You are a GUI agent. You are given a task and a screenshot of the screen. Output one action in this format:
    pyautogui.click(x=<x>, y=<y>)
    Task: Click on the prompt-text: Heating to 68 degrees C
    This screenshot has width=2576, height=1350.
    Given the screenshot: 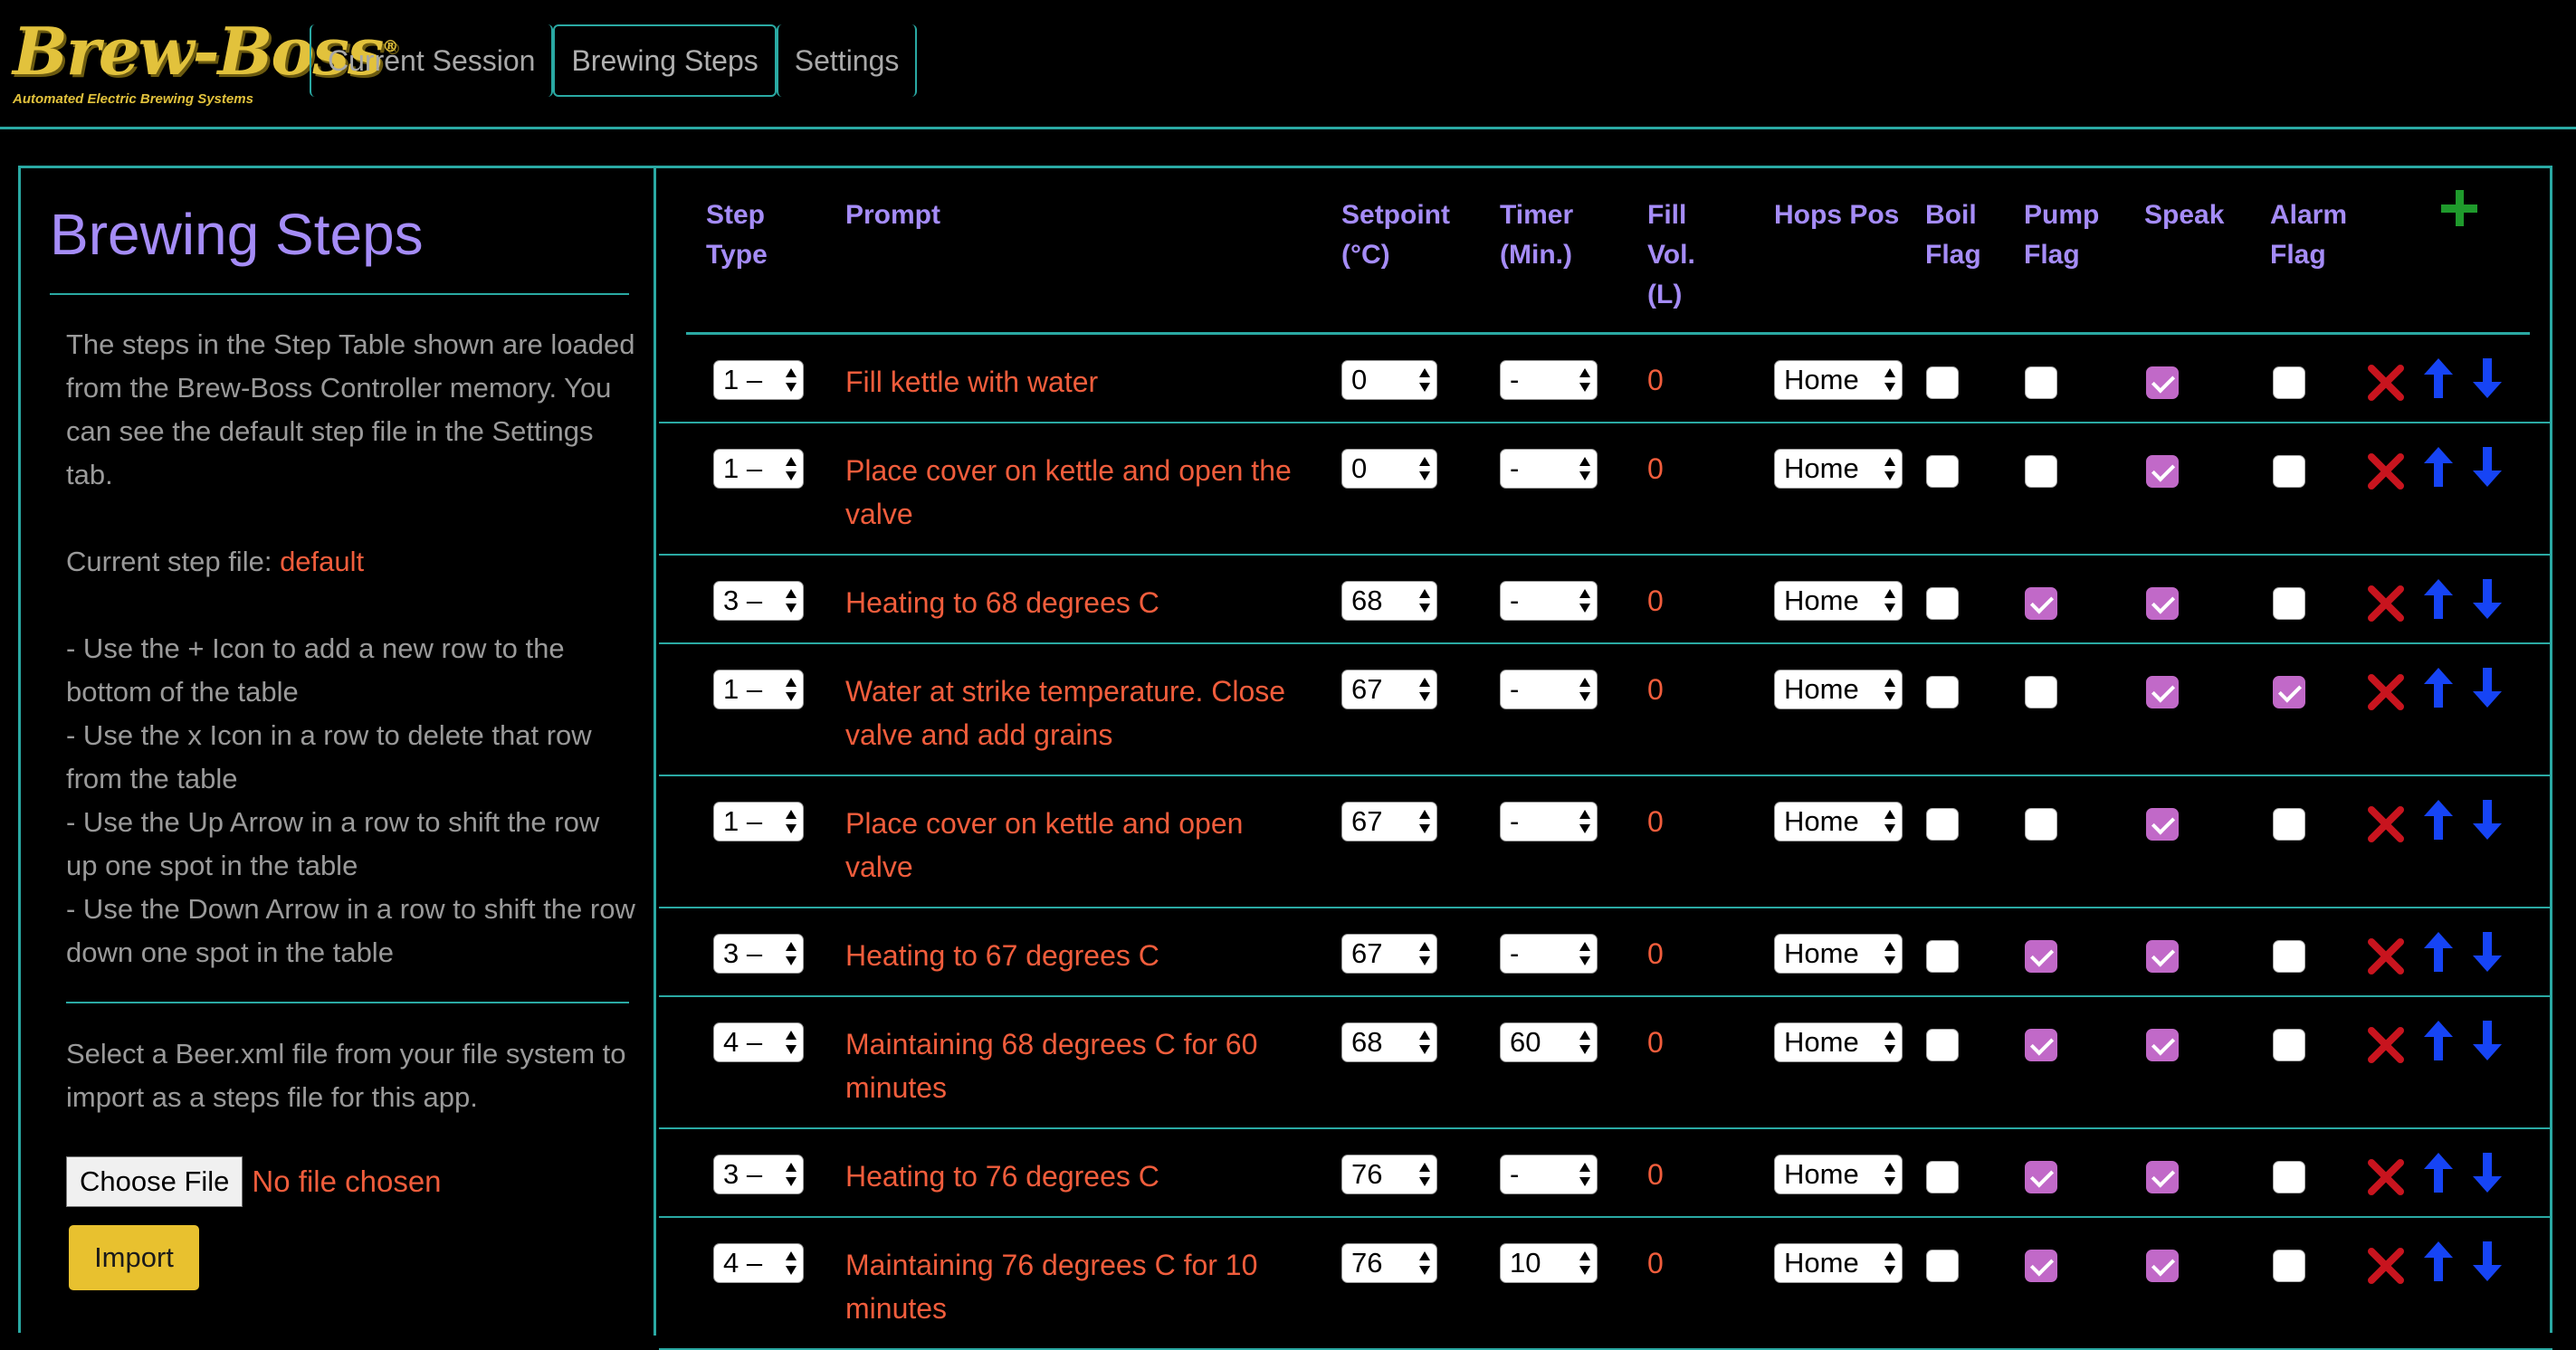 What is the action you would take?
    pyautogui.click(x=1080, y=602)
    